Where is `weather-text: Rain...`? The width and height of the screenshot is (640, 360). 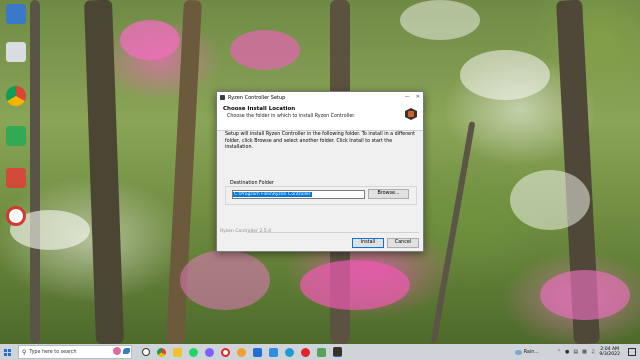
weather-text: Rain... is located at coordinates (531, 352).